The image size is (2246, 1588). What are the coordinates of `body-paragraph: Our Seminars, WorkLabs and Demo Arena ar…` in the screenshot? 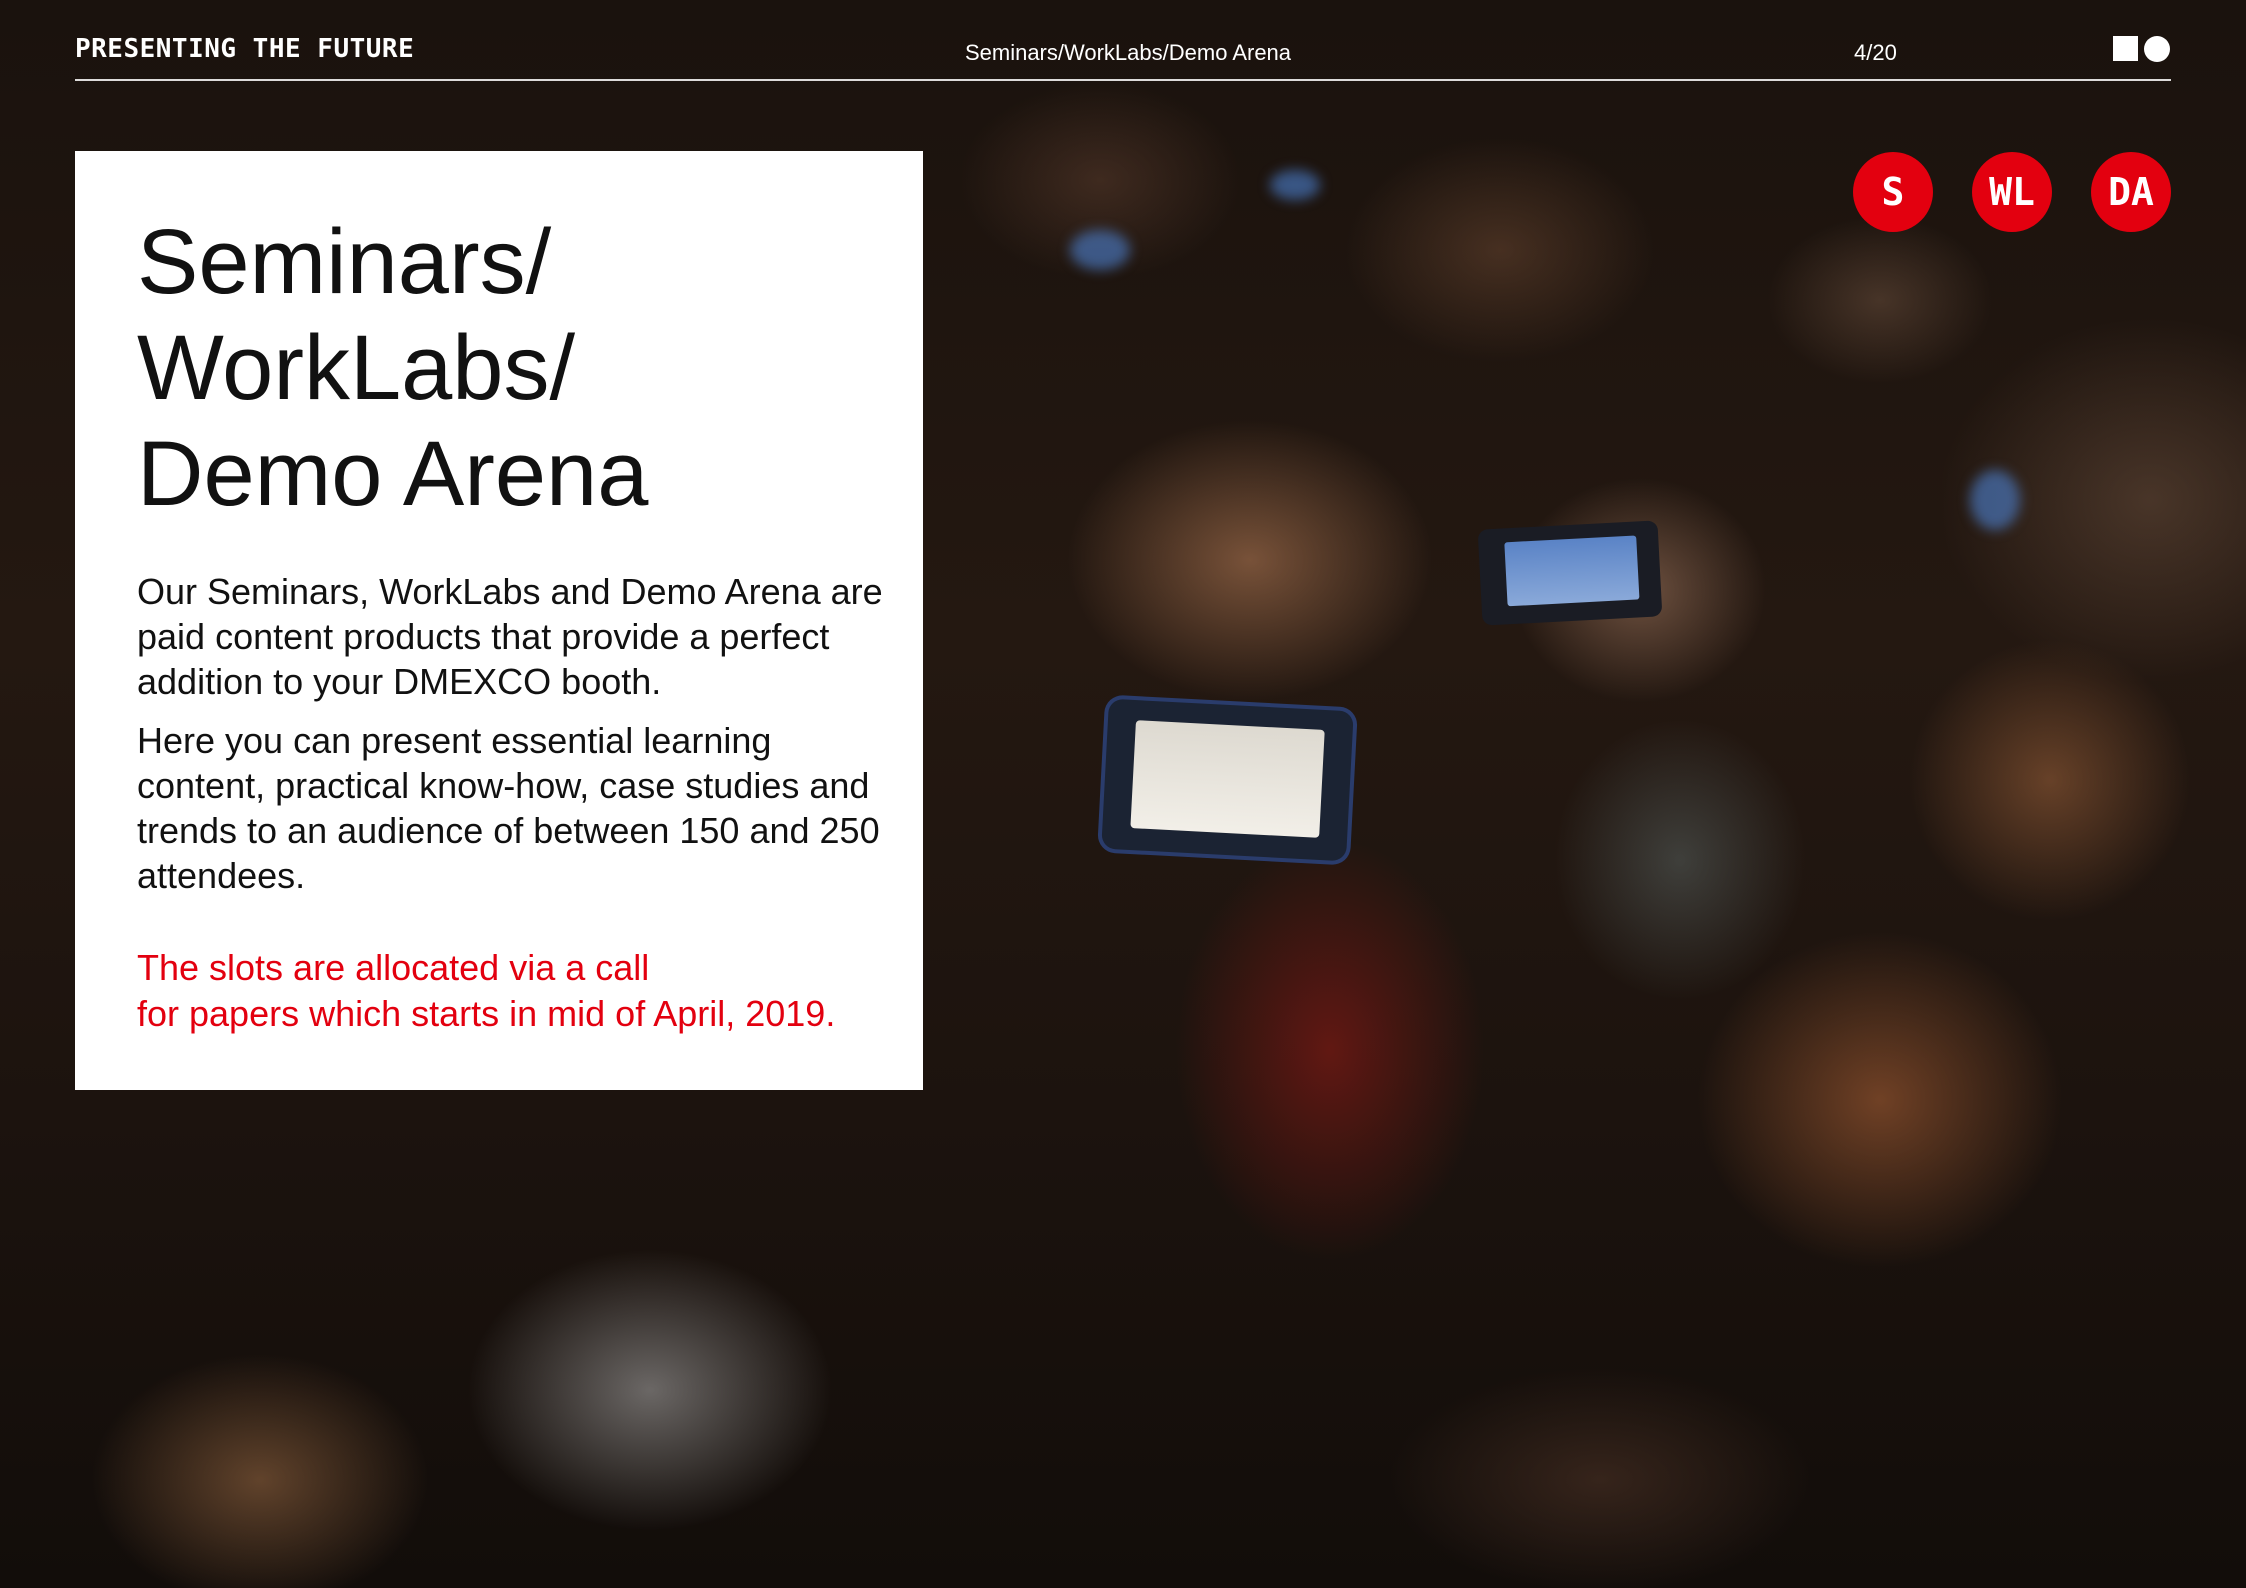 It's located at (510, 636).